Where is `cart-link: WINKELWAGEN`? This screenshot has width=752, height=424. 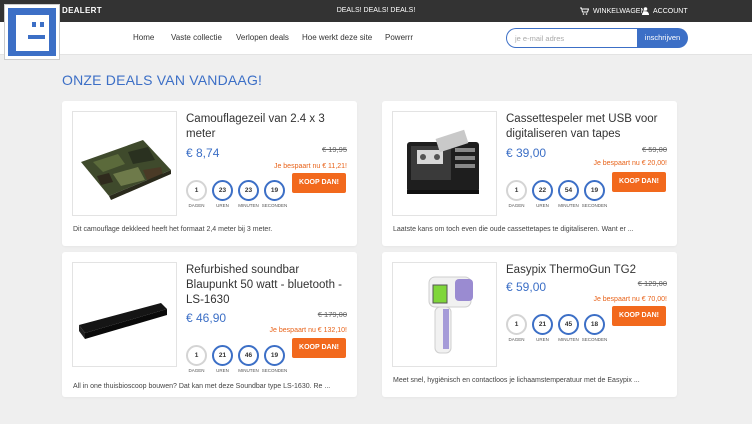
cart-link: WINKELWAGEN is located at coordinates (613, 11).